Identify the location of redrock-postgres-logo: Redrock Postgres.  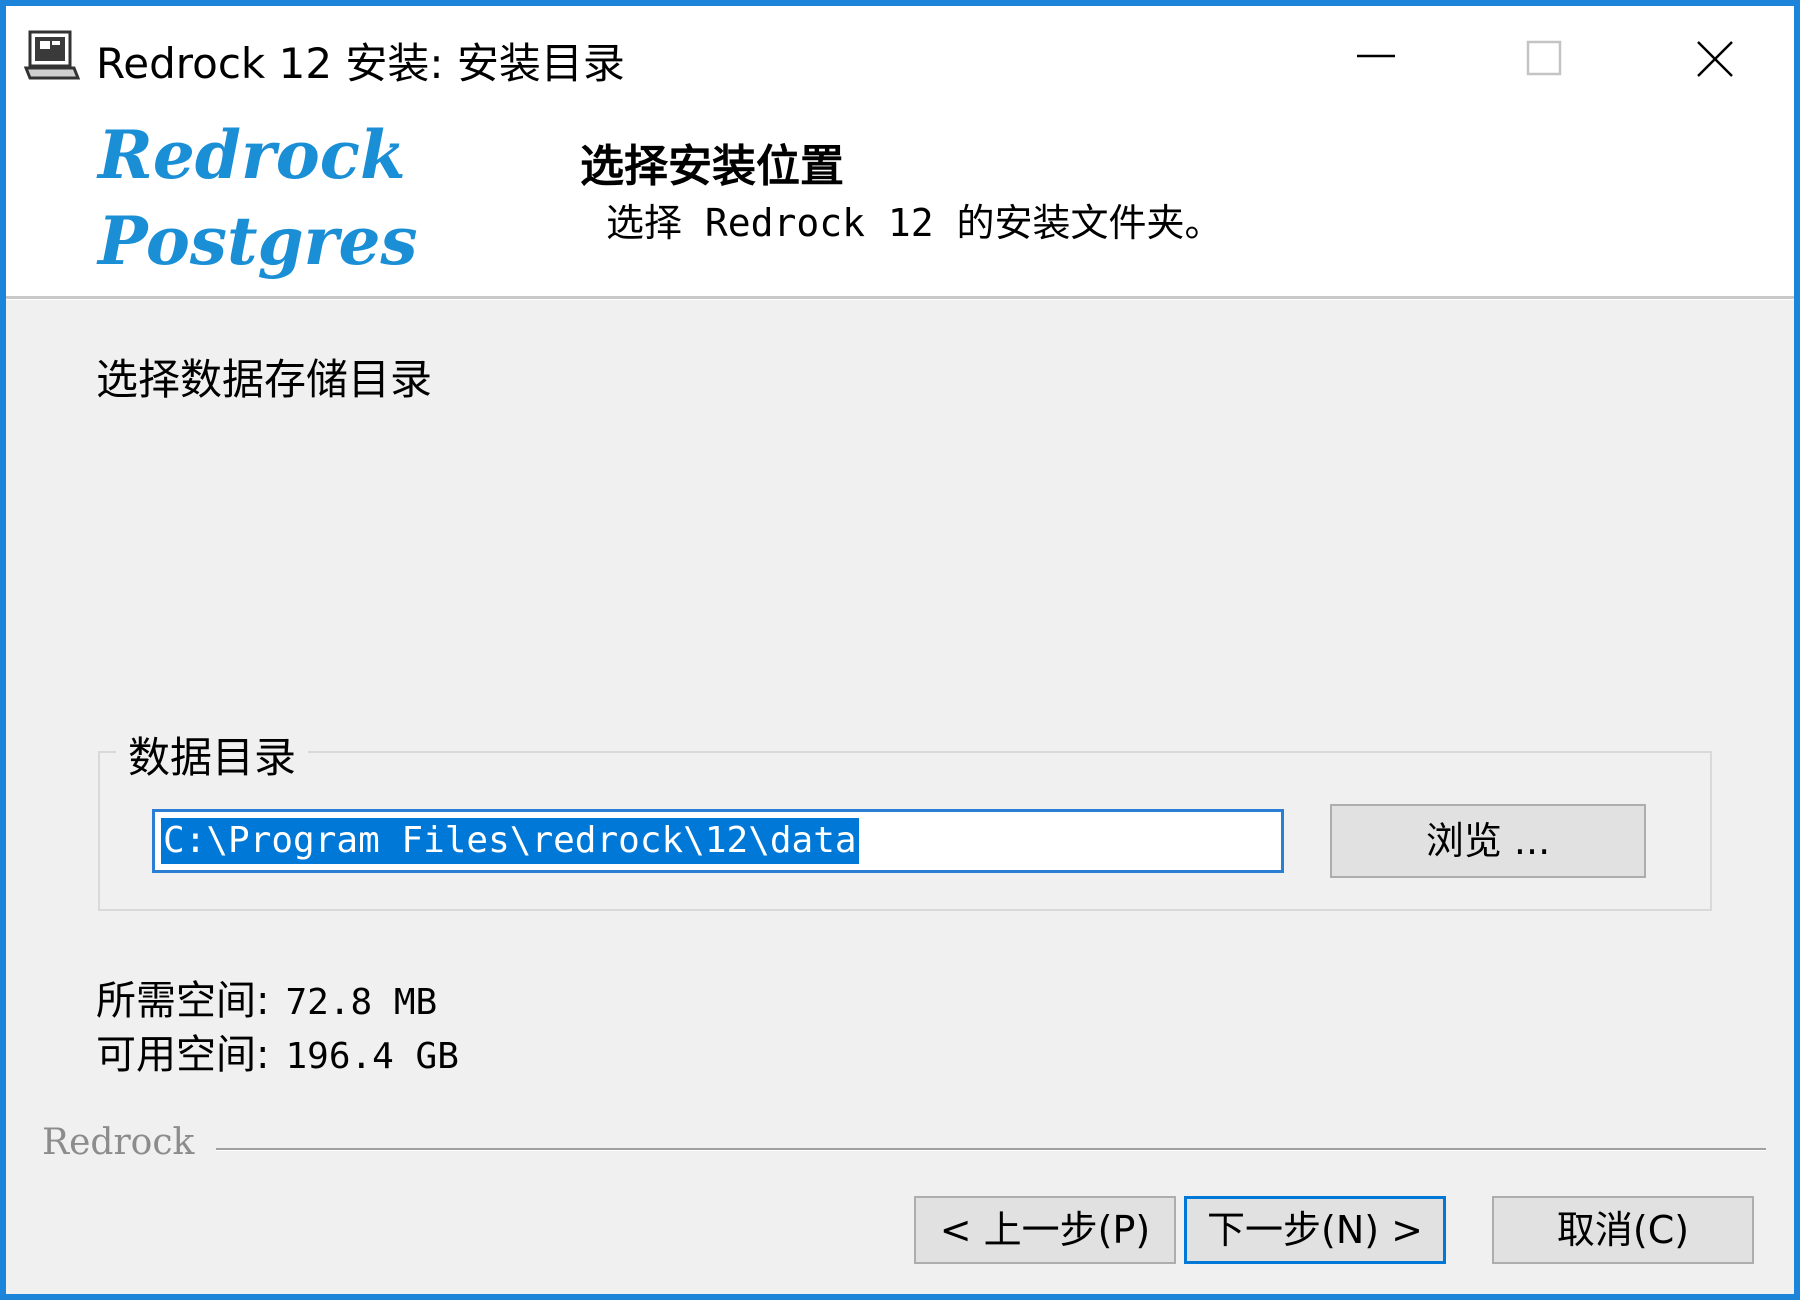
(294, 199).